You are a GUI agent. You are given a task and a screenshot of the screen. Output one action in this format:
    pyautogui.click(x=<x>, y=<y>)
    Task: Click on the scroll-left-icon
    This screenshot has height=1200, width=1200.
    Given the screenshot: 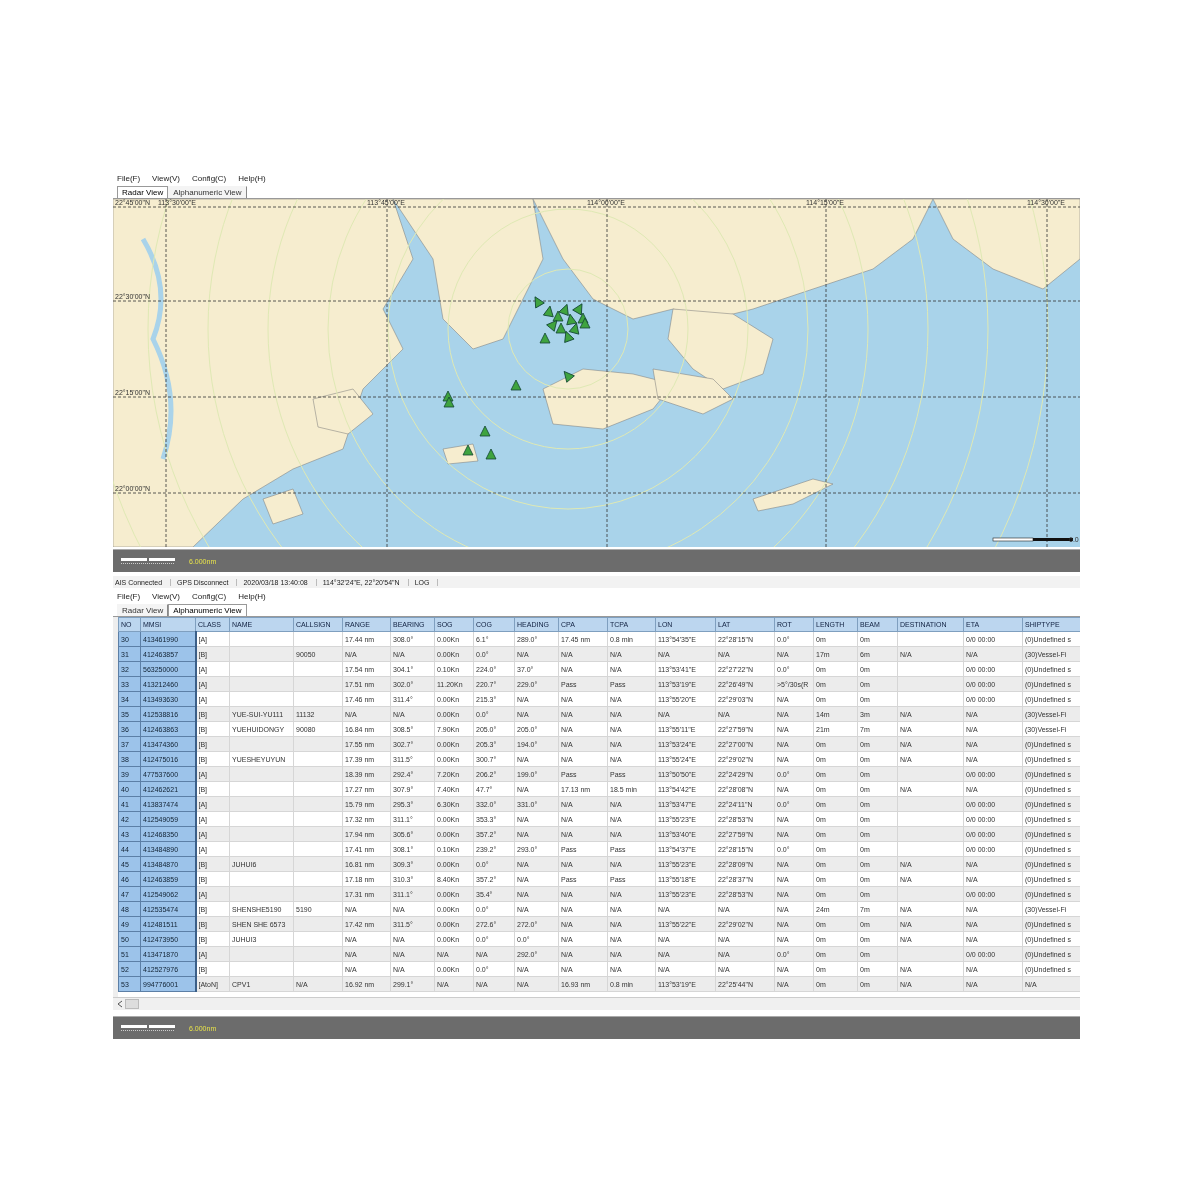 What is the action you would take?
    pyautogui.click(x=120, y=1004)
    